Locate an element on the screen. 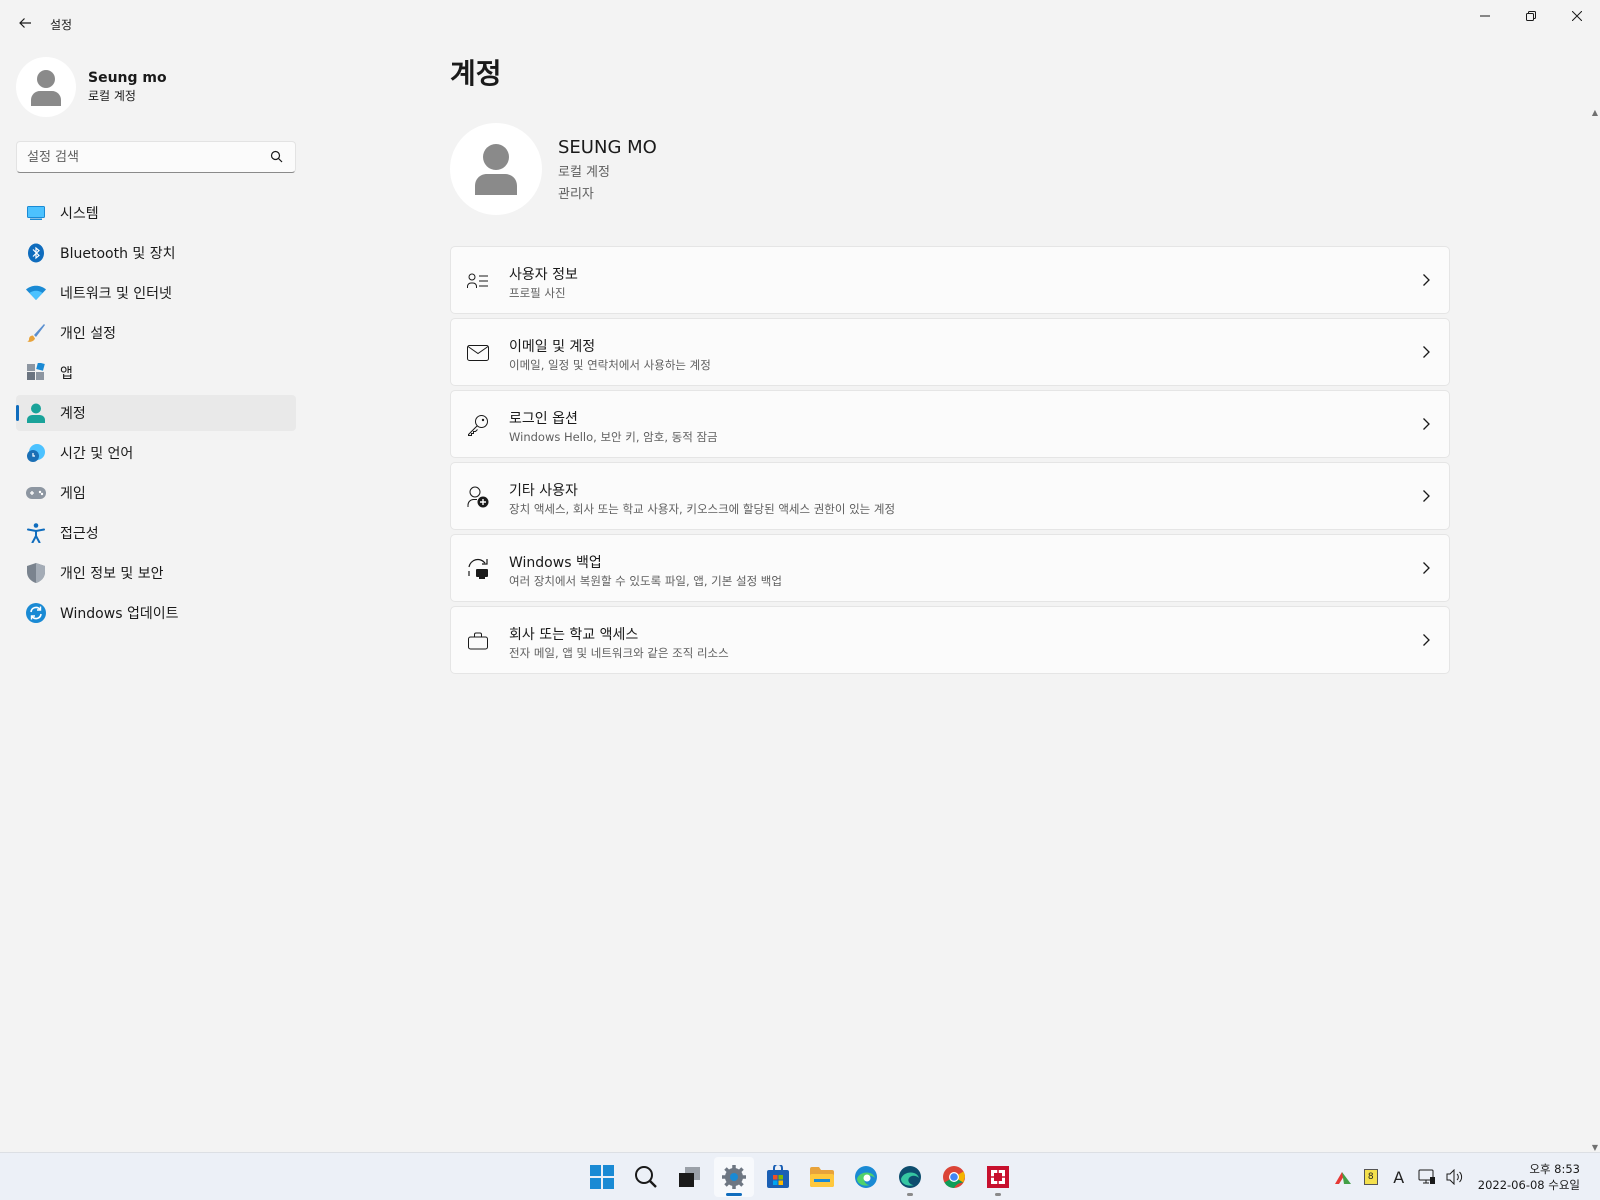  taskbar-search-button is located at coordinates (646, 1177).